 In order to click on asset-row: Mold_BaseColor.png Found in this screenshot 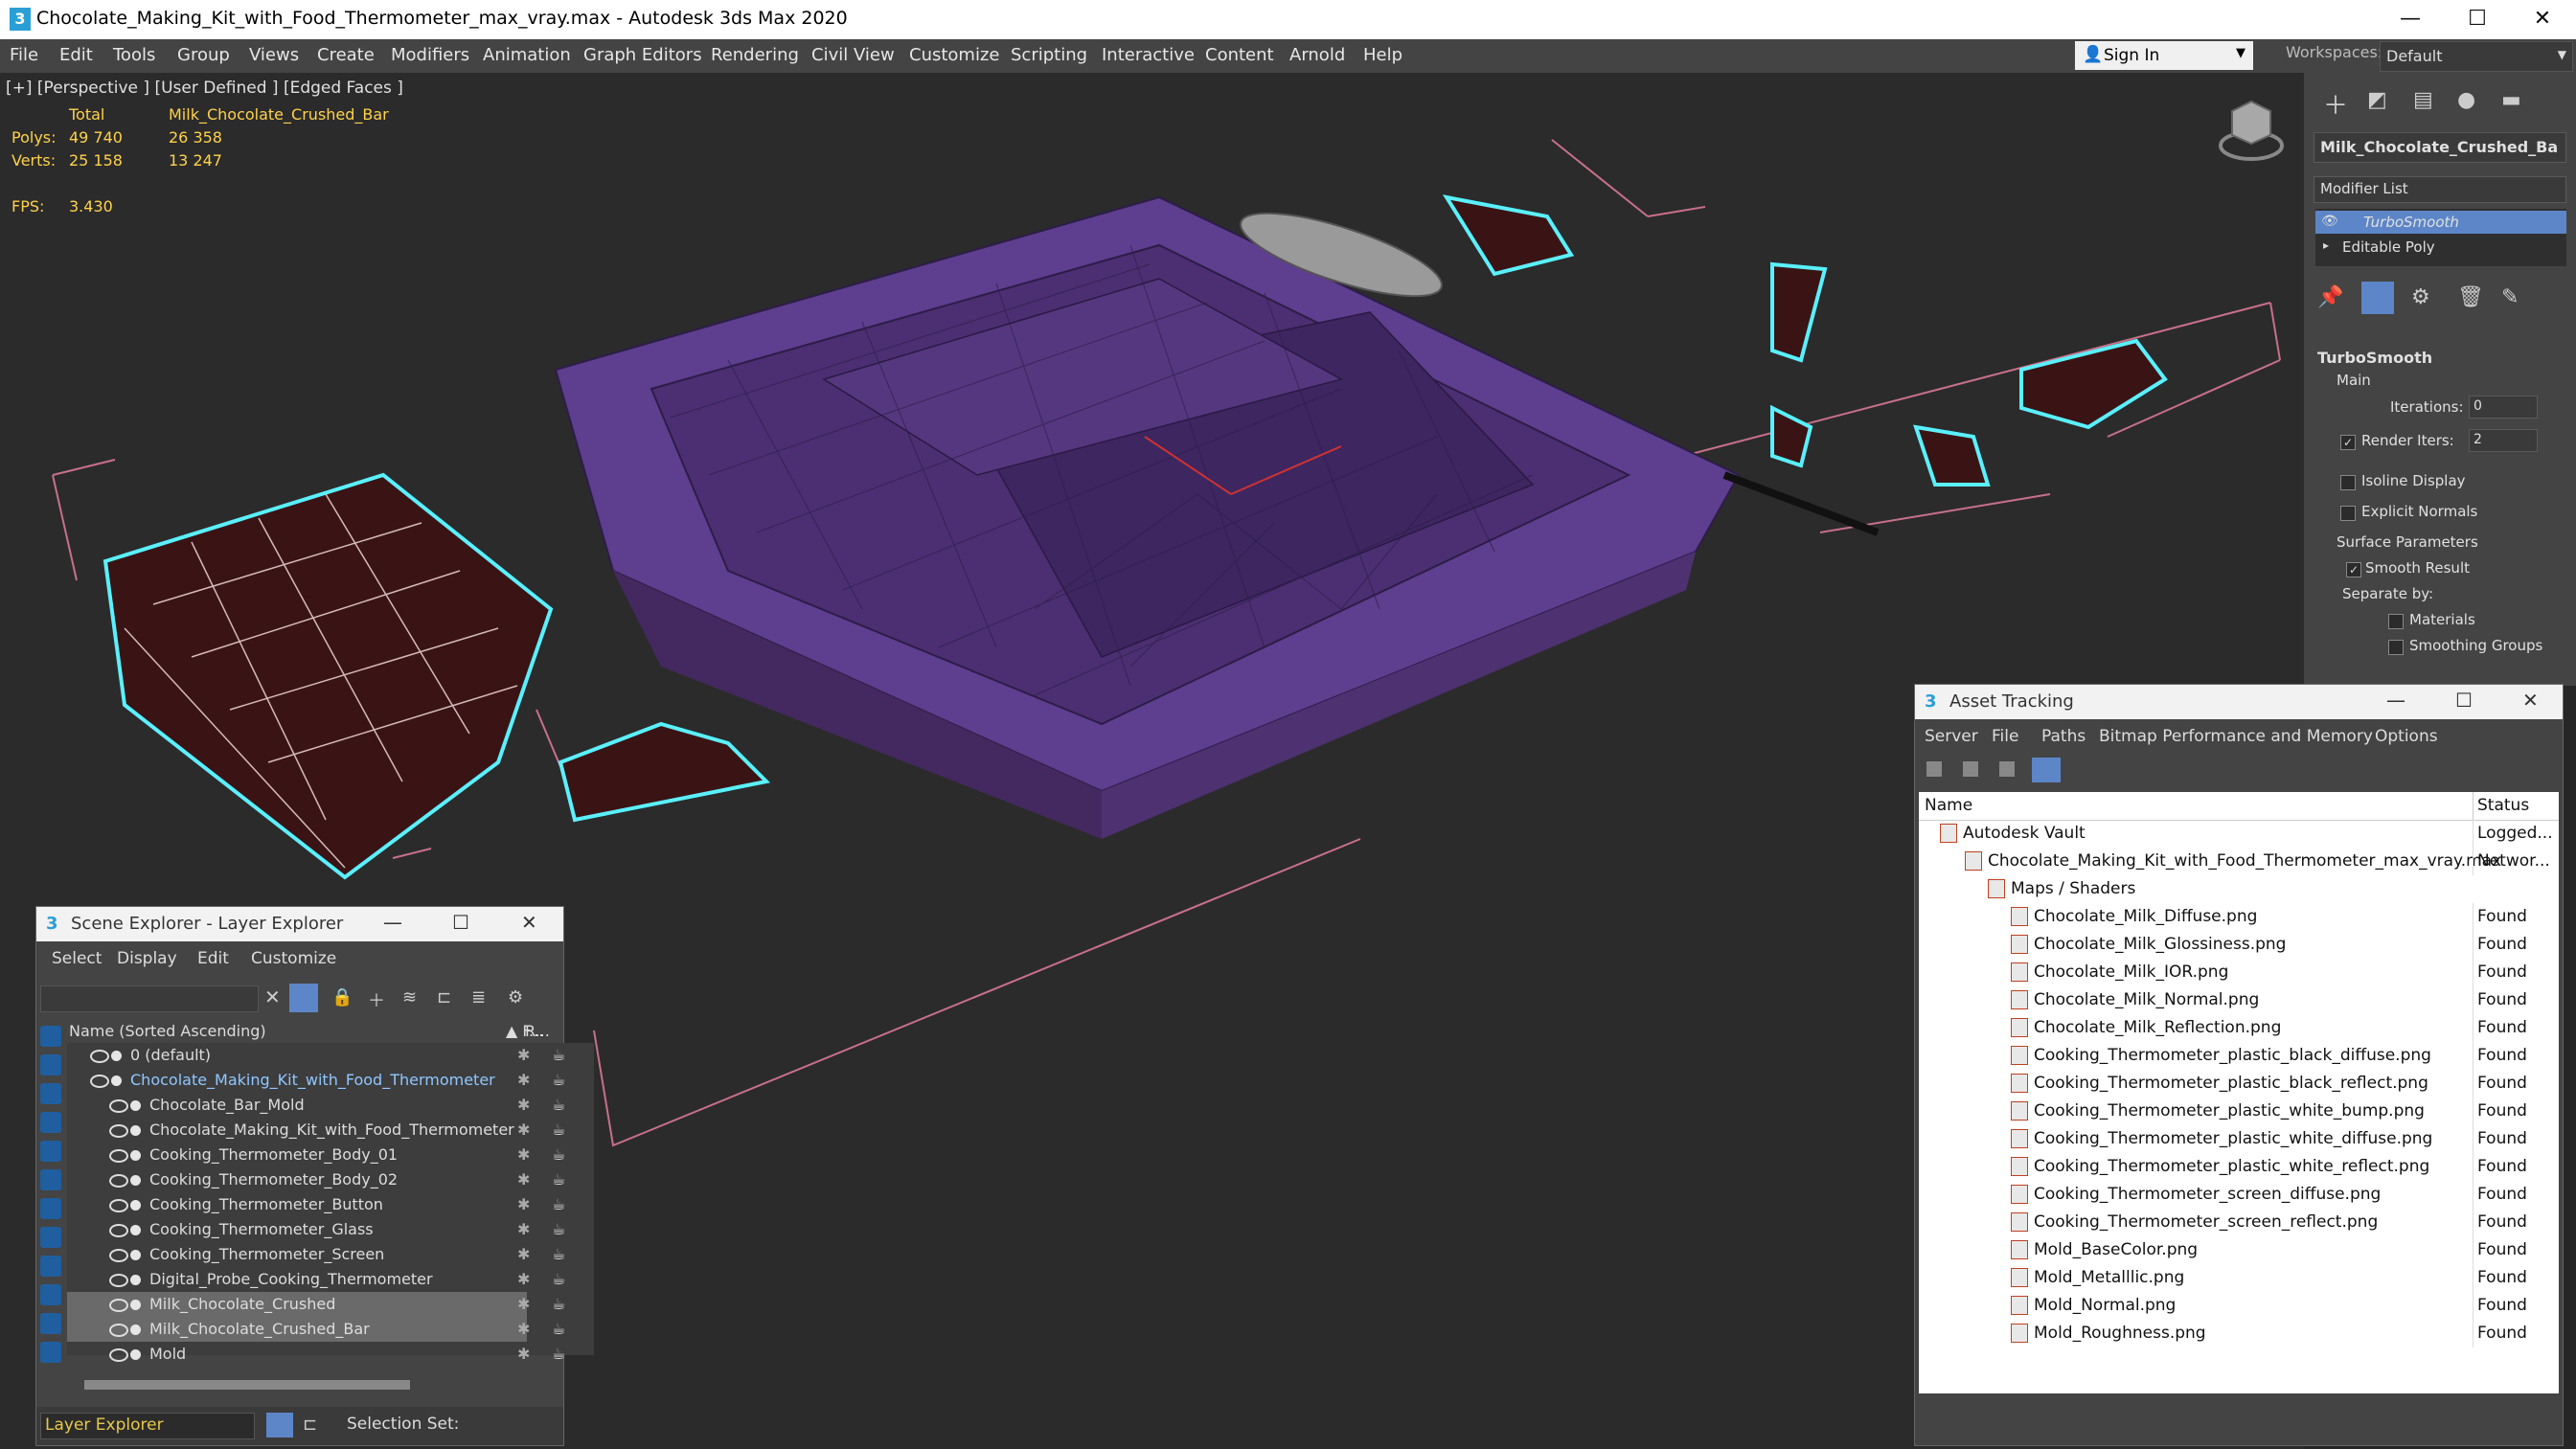, I will do `click(2239, 1250)`.